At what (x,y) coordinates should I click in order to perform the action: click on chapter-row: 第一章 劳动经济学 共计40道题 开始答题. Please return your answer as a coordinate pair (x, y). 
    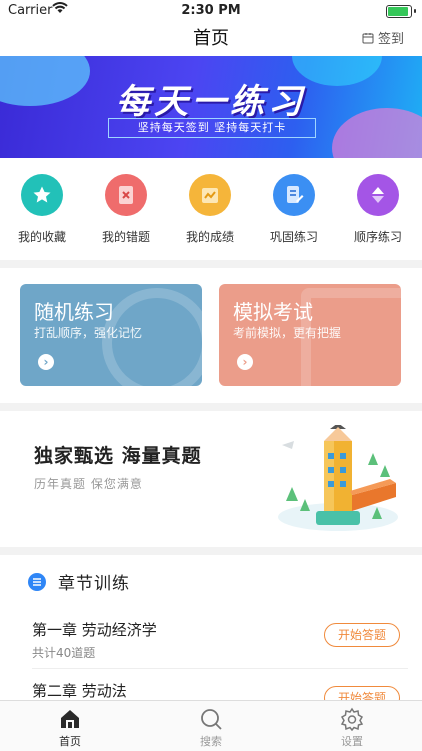
    Looking at the image, I should click on (220, 640).